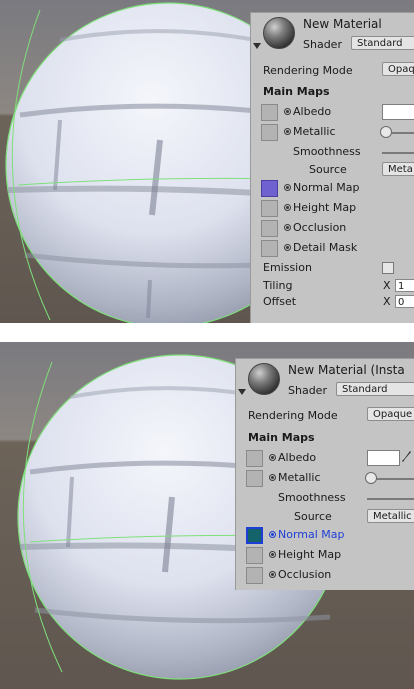 Image resolution: width=414 pixels, height=689 pixels. I want to click on source-dropdown: Meta, so click(398, 169).